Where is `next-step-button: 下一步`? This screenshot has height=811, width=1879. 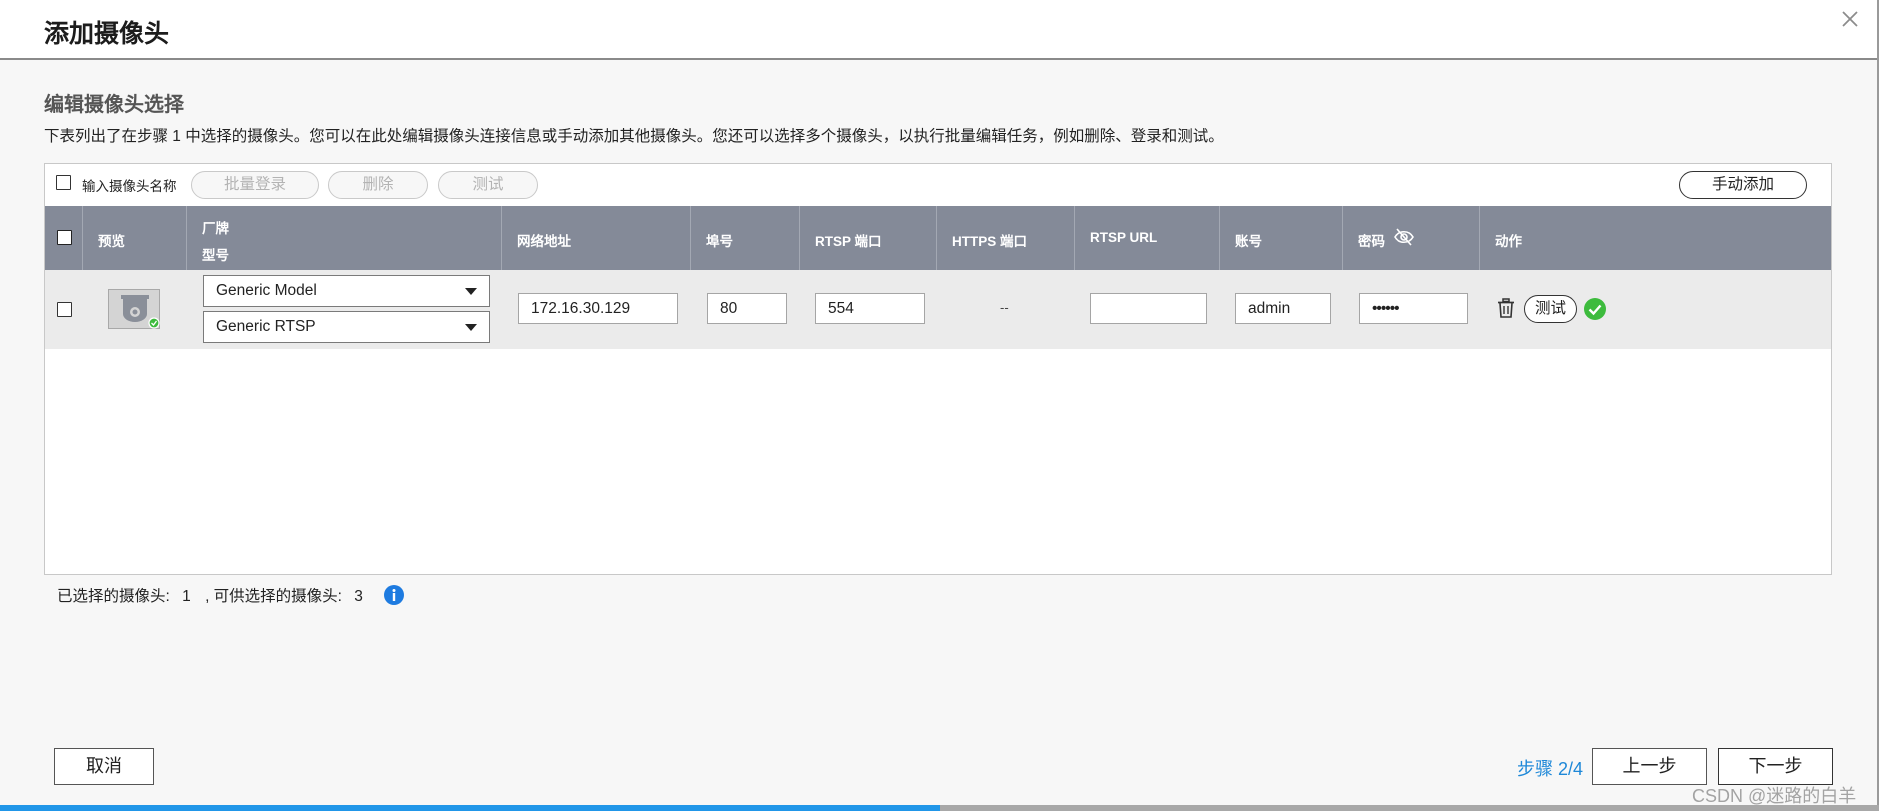
next-step-button: 下一步 is located at coordinates (1775, 766).